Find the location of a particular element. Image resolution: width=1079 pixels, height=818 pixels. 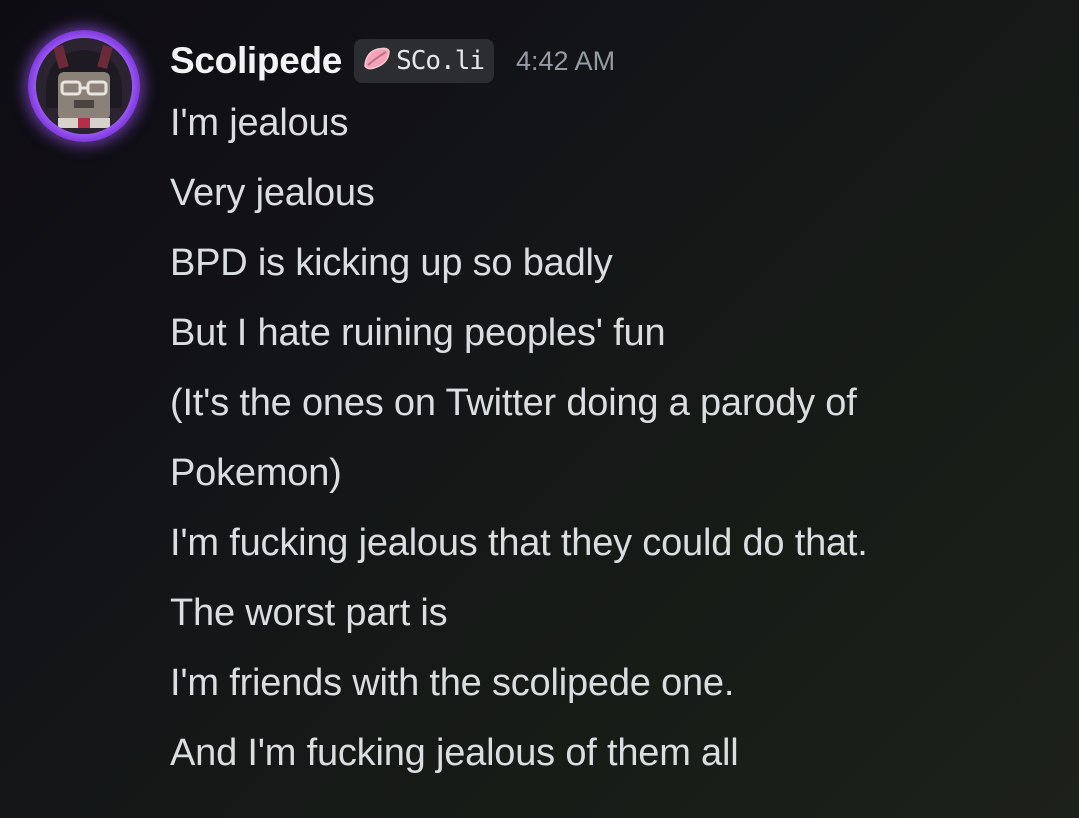

message-line: BPD is kicking up so badly is located at coordinates (391, 263).